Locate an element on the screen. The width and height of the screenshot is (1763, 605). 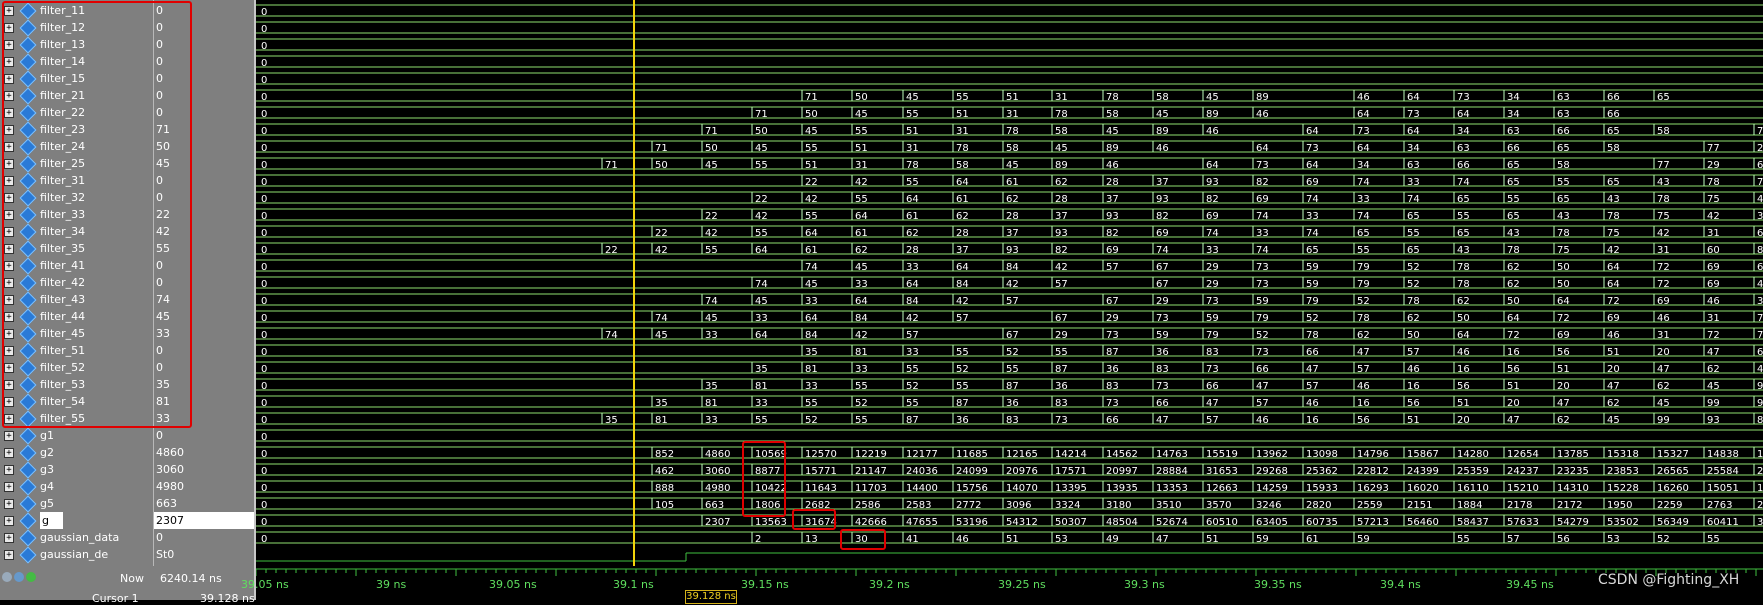
bus-value: 87 is located at coordinates (912, 420).